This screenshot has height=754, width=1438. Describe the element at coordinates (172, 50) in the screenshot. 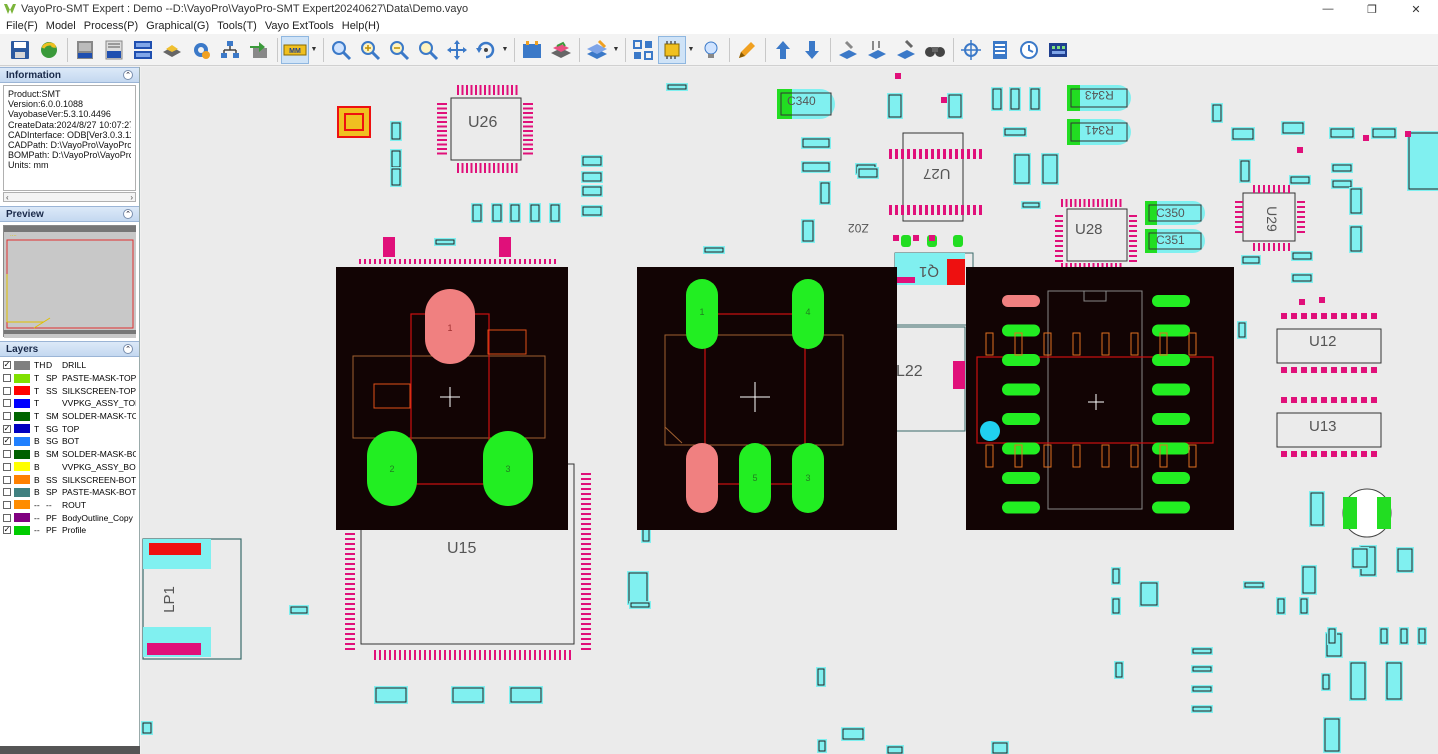

I see `component-button` at that location.